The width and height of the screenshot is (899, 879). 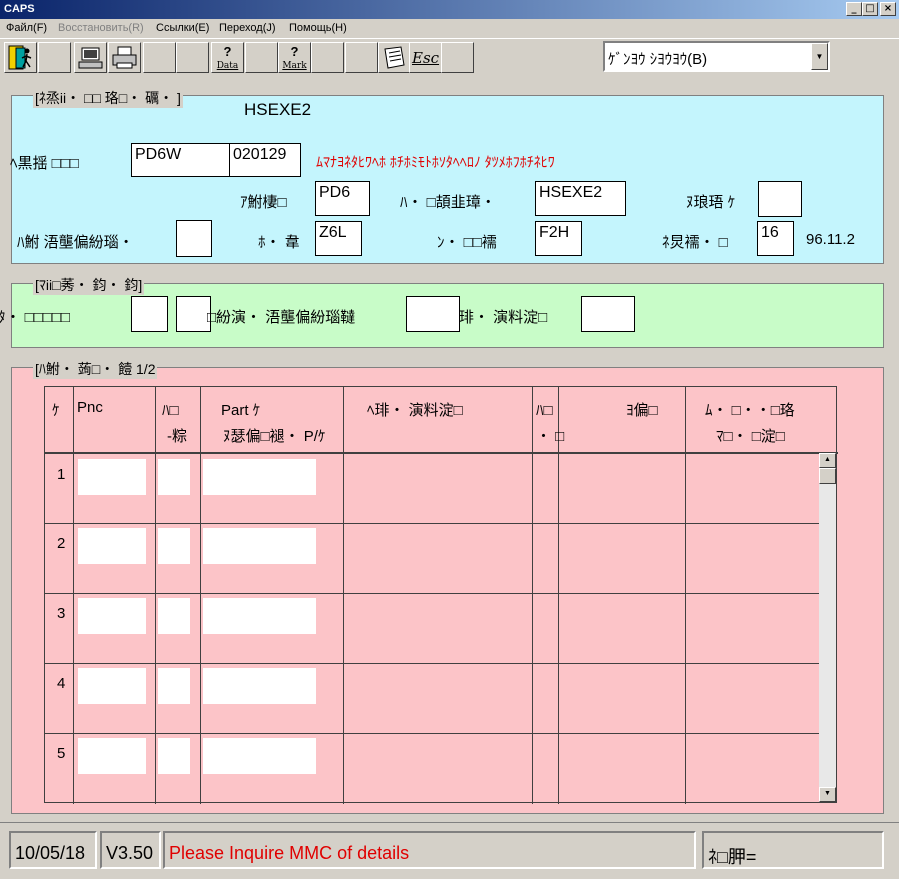 I want to click on label-f: ﾝ・ □□襦, so click(x=467, y=242).